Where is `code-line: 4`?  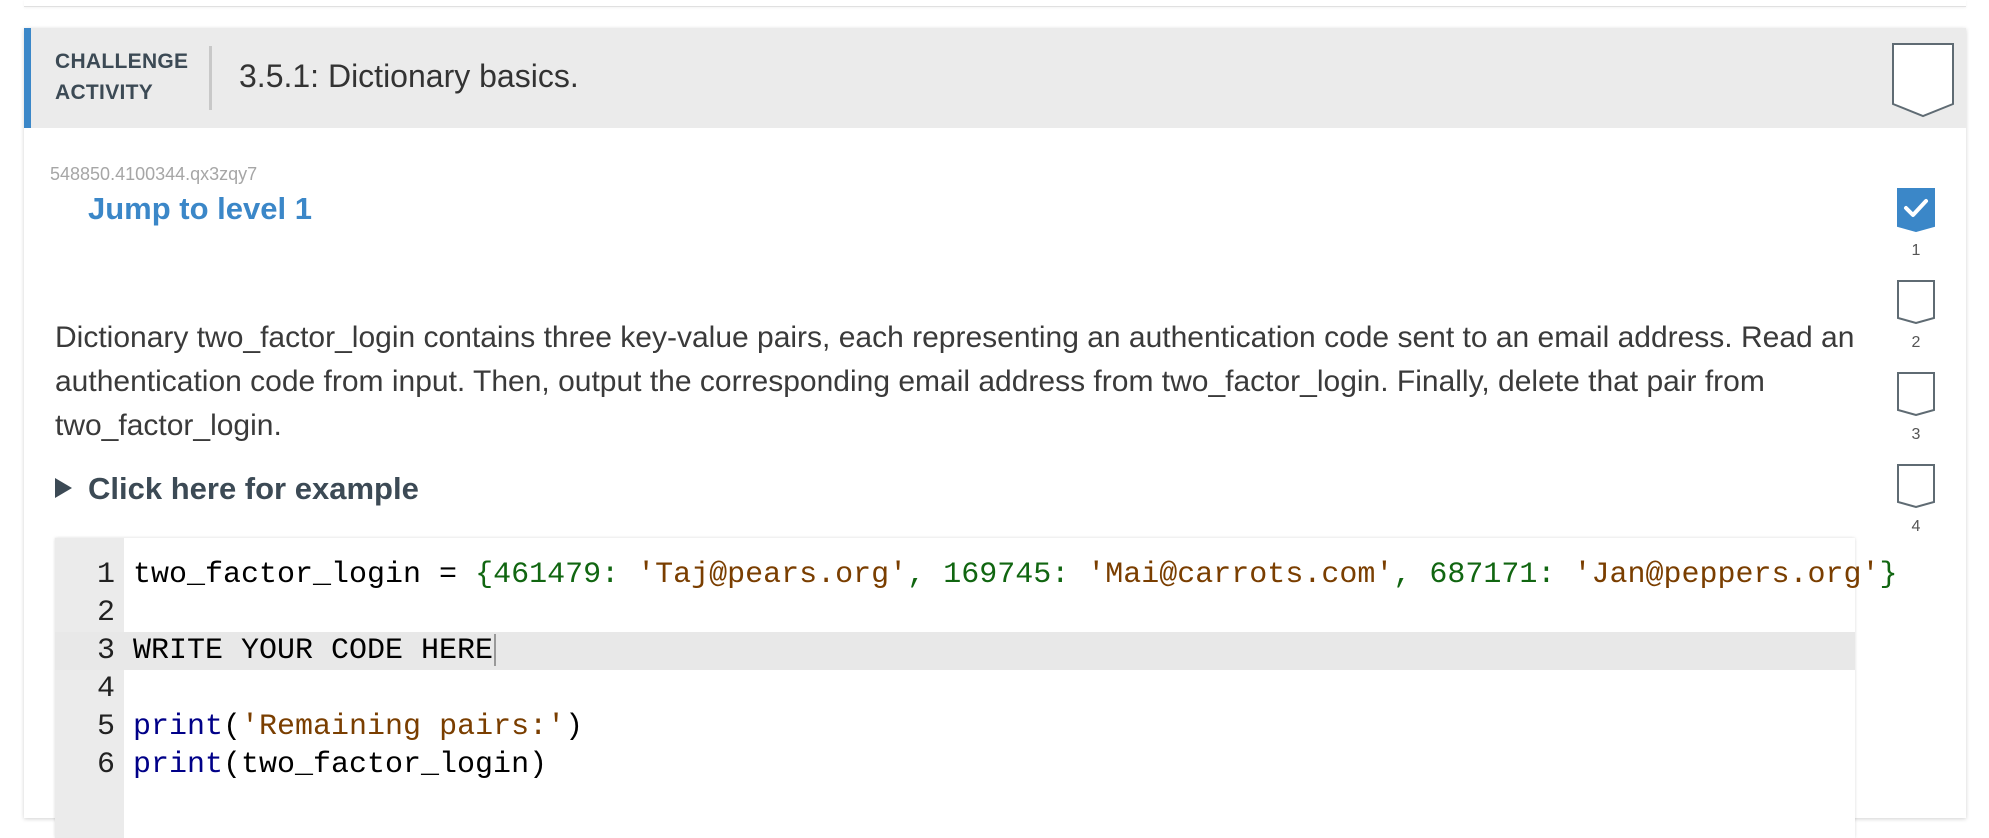
code-line: 4 is located at coordinates (955, 689).